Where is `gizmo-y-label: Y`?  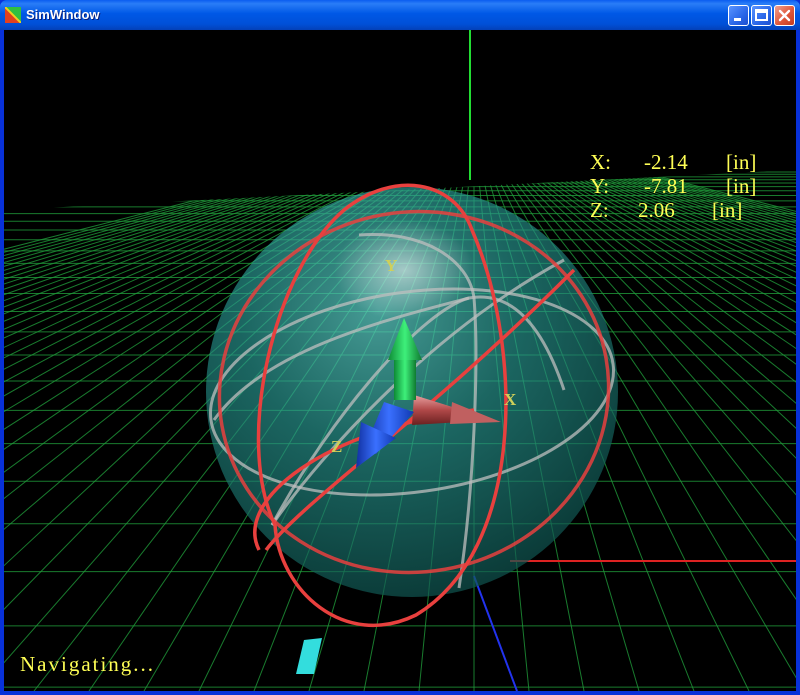 gizmo-y-label: Y is located at coordinates (391, 265).